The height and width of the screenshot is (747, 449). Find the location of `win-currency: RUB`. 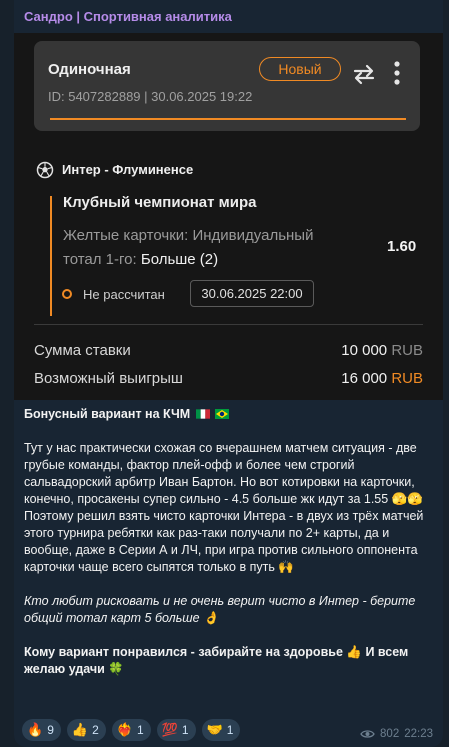

win-currency: RUB is located at coordinates (407, 378).